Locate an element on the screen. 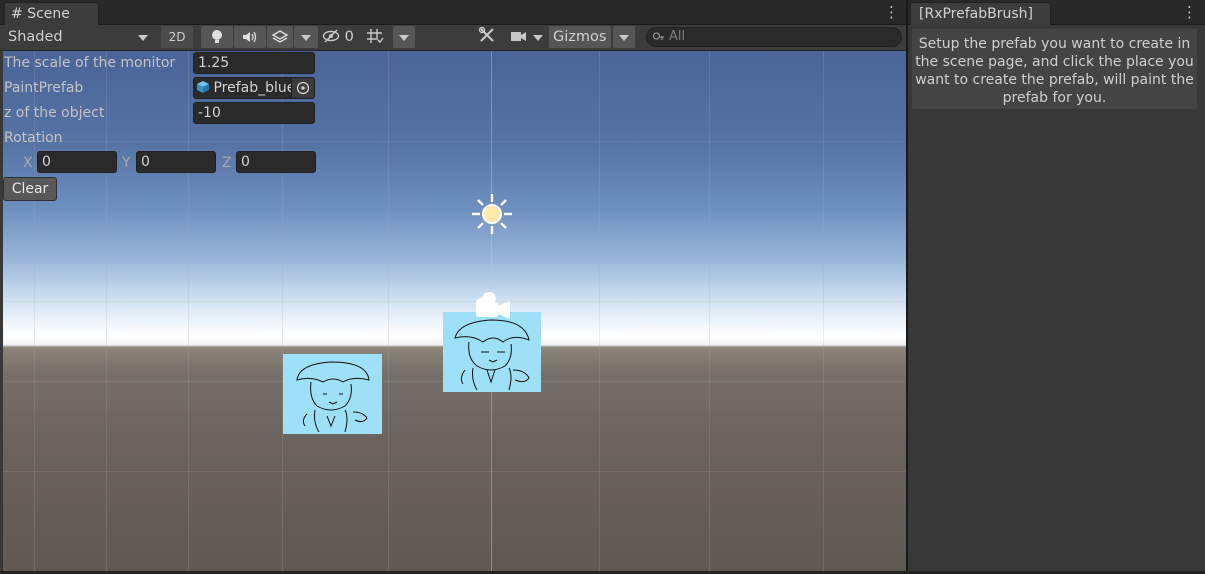 The image size is (1205, 574). object-picker-icon is located at coordinates (302, 88).